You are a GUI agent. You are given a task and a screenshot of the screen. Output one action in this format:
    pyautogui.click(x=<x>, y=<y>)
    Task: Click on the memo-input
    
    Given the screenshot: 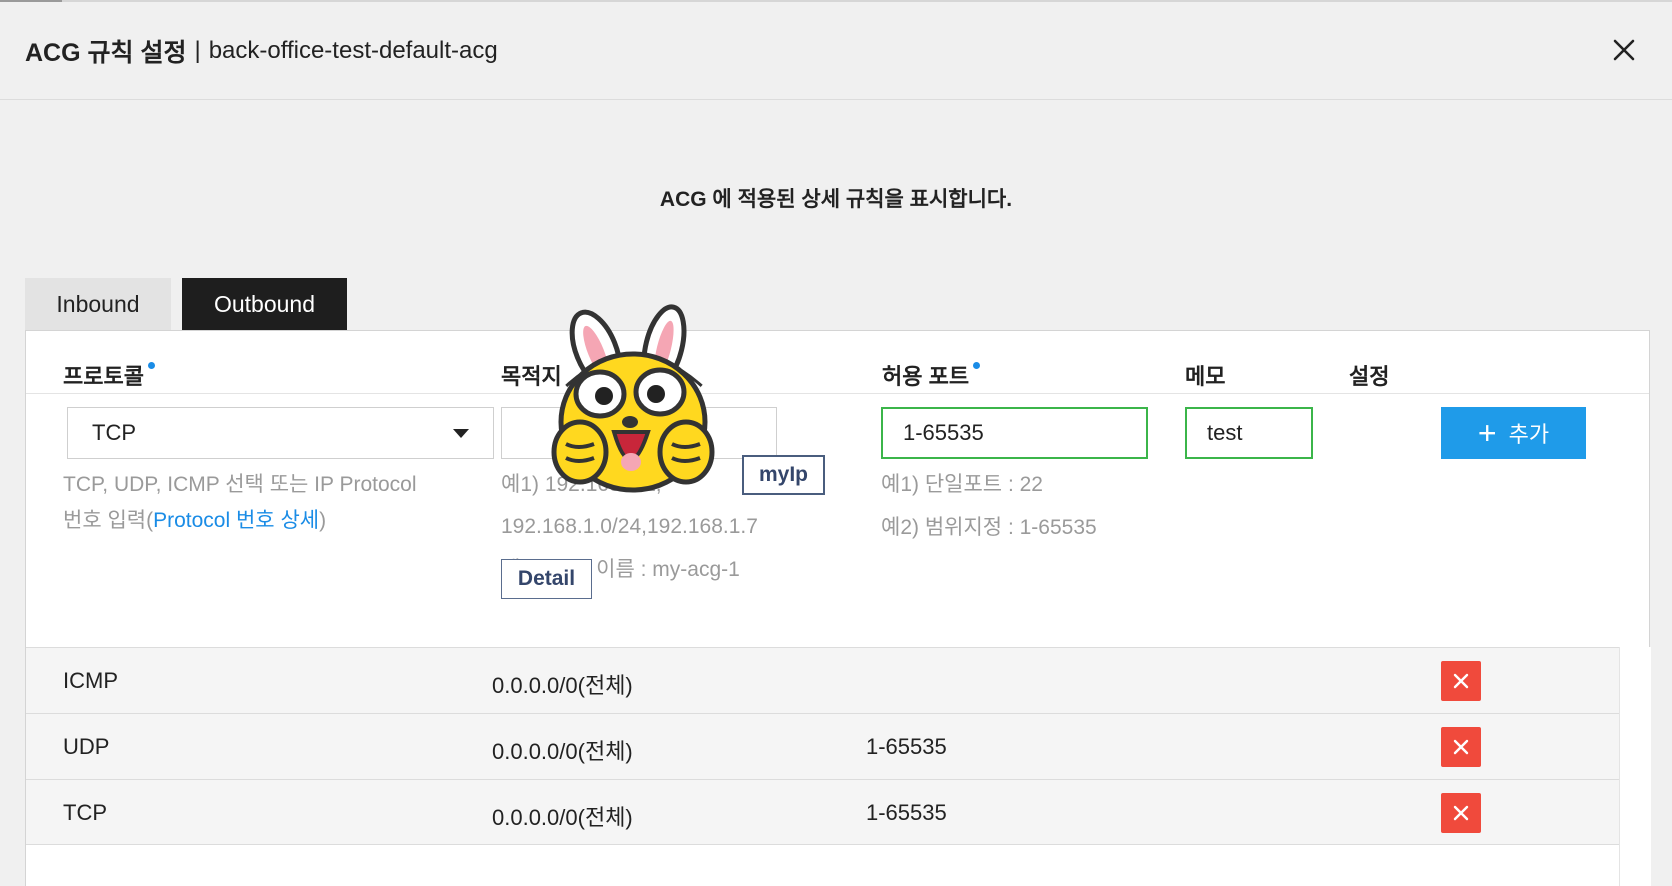 What is the action you would take?
    pyautogui.click(x=1249, y=433)
    